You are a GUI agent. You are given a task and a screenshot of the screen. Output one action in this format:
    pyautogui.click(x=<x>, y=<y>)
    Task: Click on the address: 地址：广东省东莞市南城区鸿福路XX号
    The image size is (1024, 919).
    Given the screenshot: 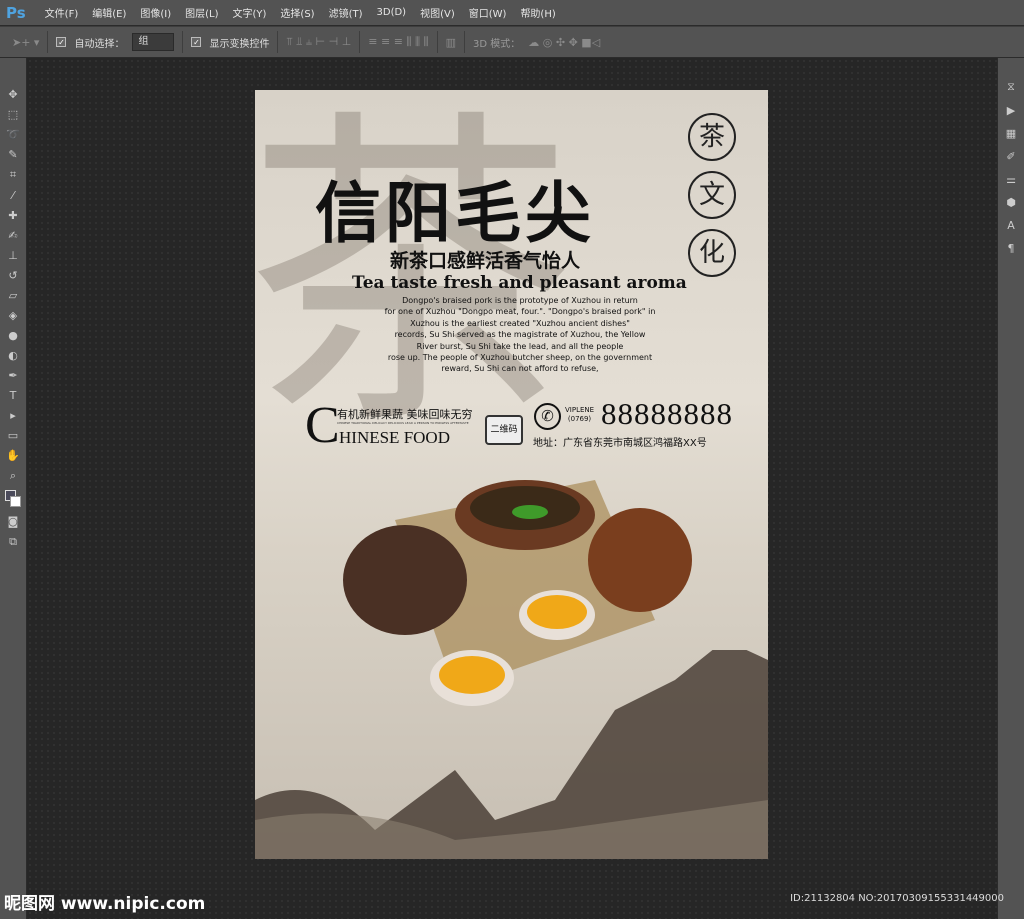 What is the action you would take?
    pyautogui.click(x=620, y=443)
    